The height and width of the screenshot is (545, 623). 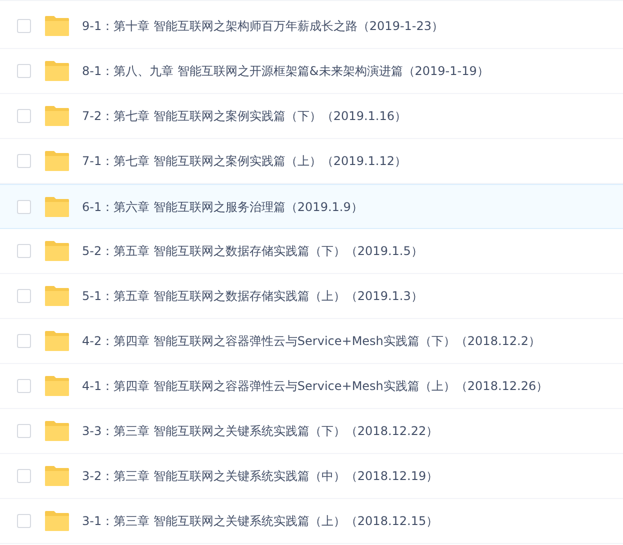 I want to click on file-name: 3-3：第三章 智能互联网之关键系统实践篇（下）（2018.12.22）, so click(x=260, y=431).